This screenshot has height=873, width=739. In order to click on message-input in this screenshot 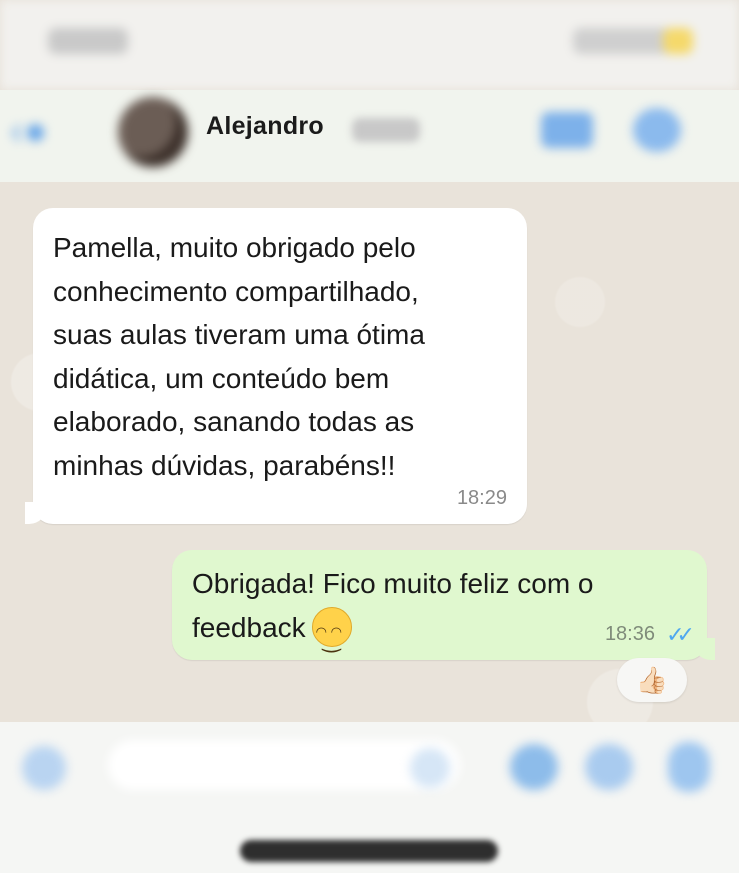, I will do `click(284, 765)`.